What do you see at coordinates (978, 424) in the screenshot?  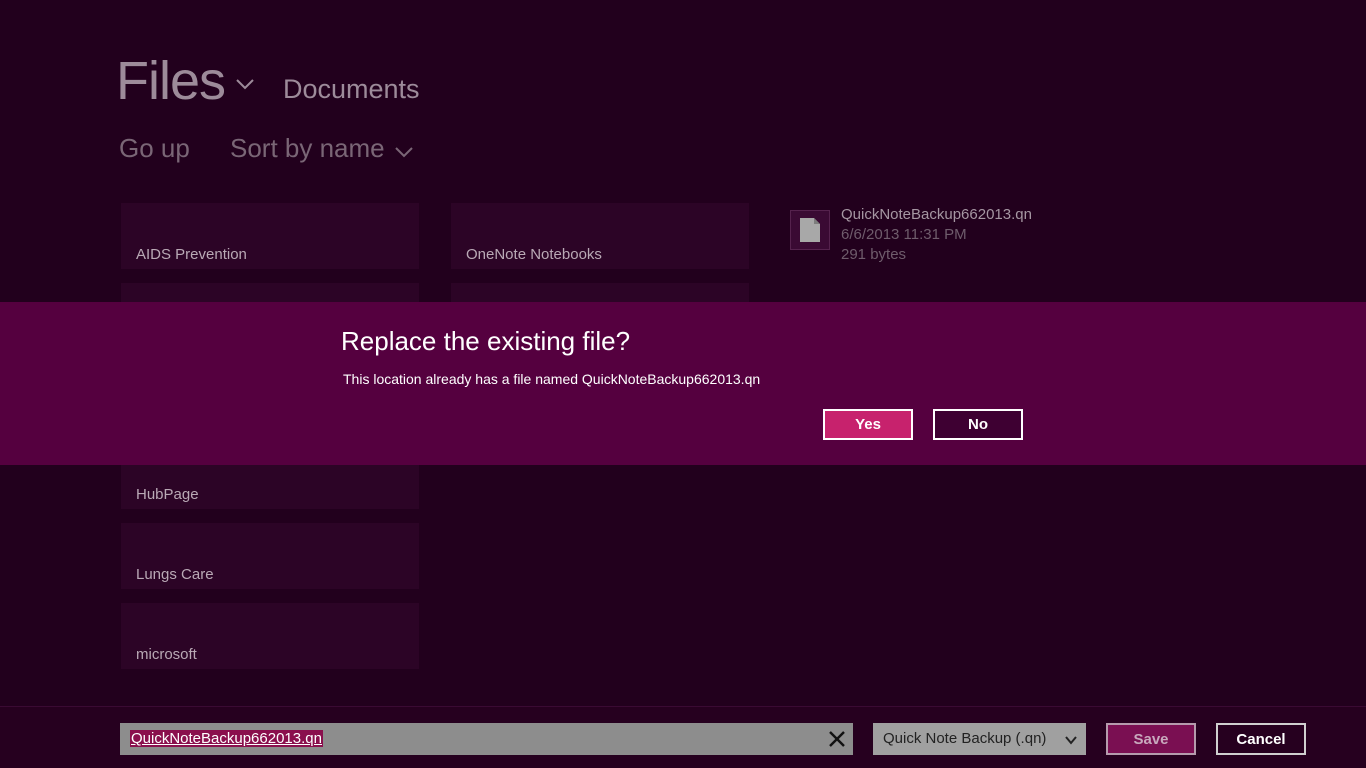 I see `no-button: No` at bounding box center [978, 424].